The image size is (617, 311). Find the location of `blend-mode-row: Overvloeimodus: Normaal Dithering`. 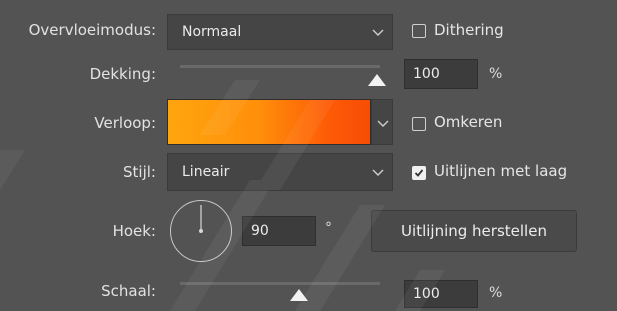

blend-mode-row: Overvloeimodus: Normaal Dithering is located at coordinates (308, 32).